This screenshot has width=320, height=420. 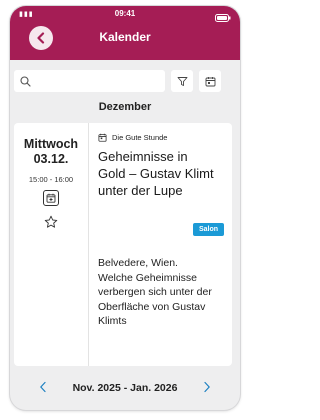 I want to click on search-input, so click(x=100, y=81).